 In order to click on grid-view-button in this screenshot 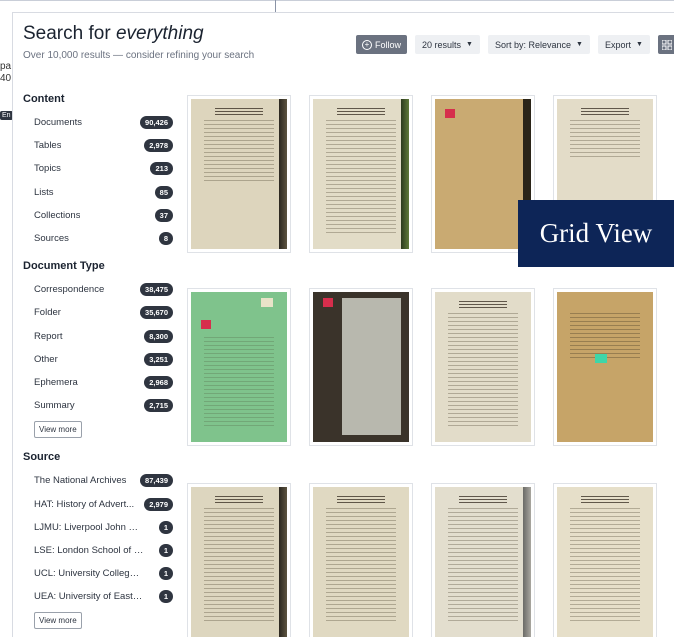, I will do `click(665, 44)`.